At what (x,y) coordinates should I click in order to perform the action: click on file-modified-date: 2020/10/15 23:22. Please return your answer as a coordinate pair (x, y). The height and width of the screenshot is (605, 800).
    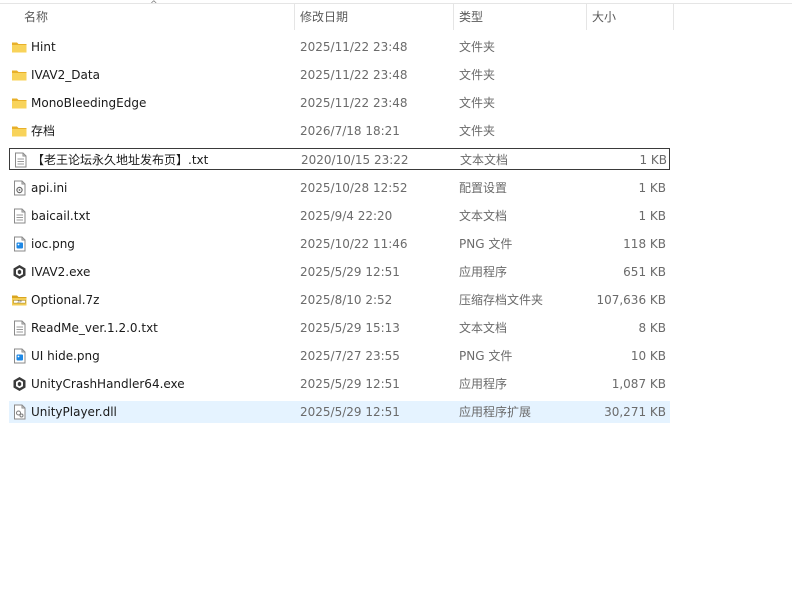
    Looking at the image, I should click on (355, 160).